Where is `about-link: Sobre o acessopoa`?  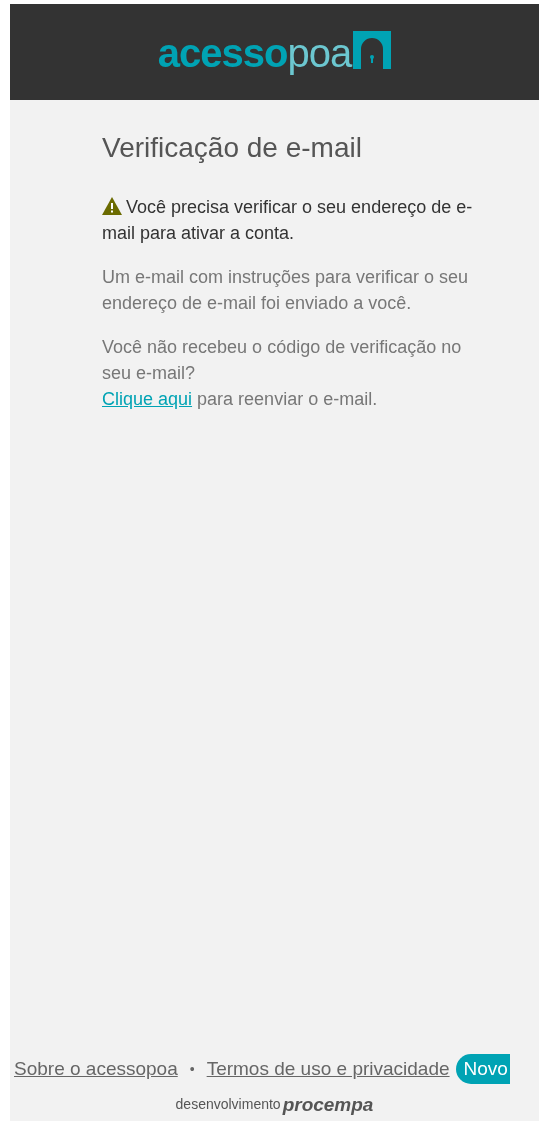
about-link: Sobre o acessopoa is located at coordinates (96, 1069).